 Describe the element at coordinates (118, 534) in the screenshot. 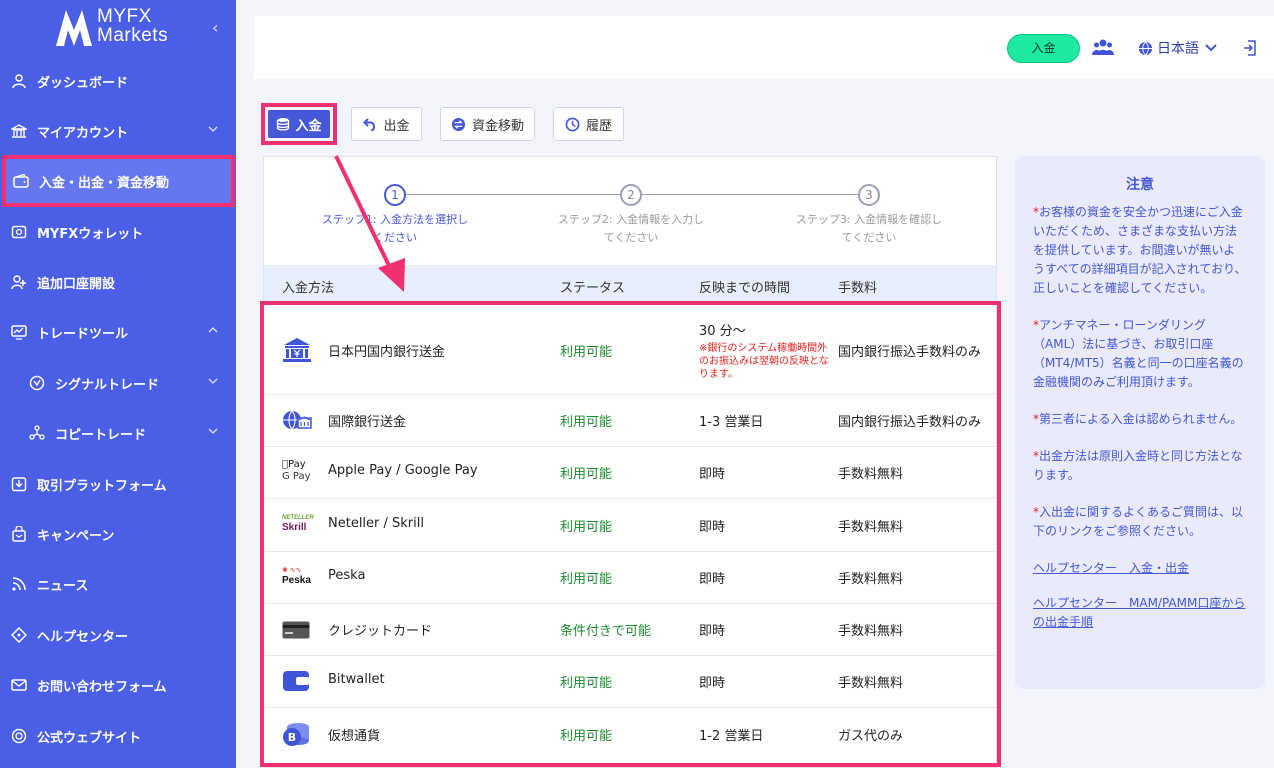

I see `sidebar-item-campaign: キャンペーン` at that location.